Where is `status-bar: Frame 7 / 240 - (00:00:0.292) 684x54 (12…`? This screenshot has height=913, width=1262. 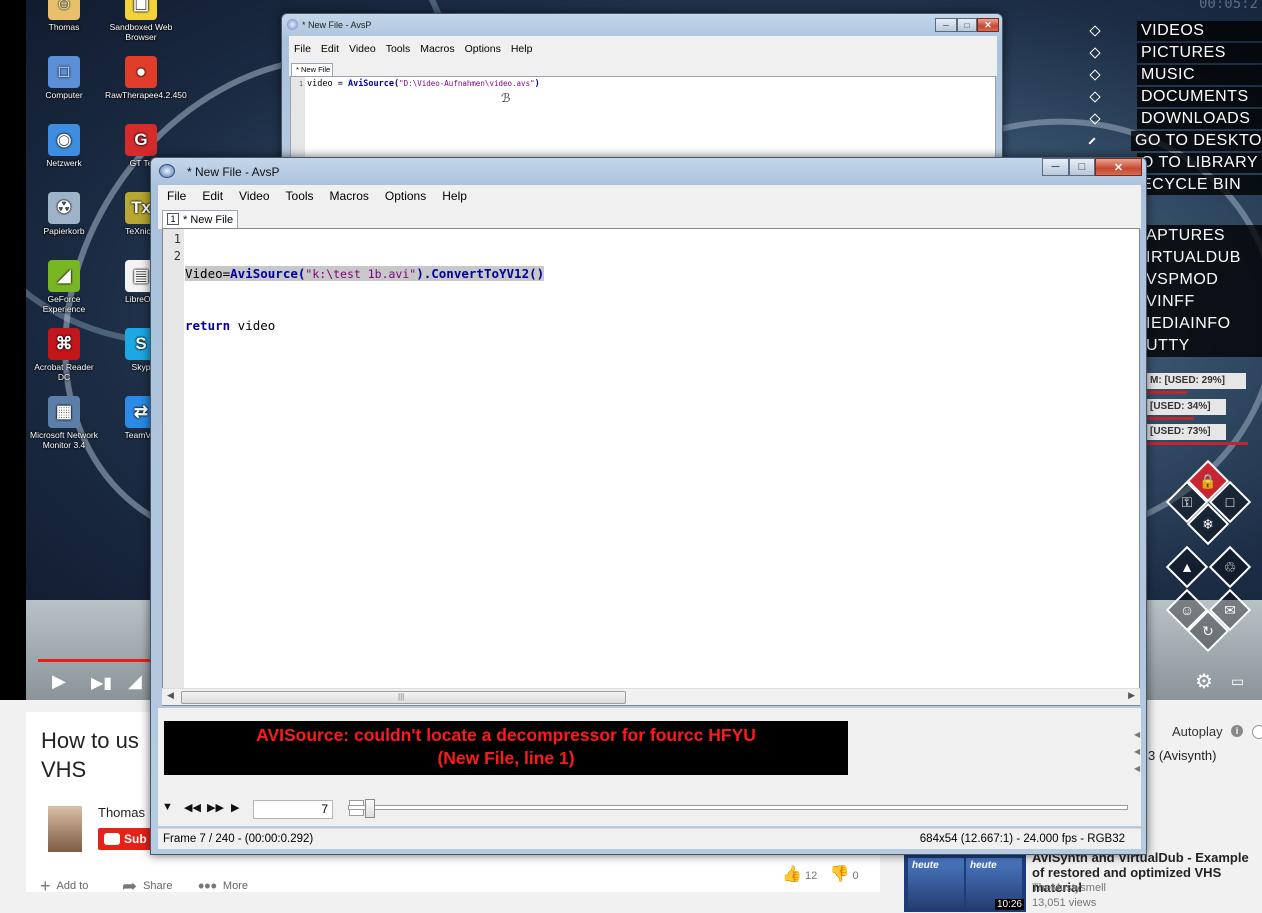 status-bar: Frame 7 / 240 - (00:00:0.292) 684x54 (12… is located at coordinates (649, 838).